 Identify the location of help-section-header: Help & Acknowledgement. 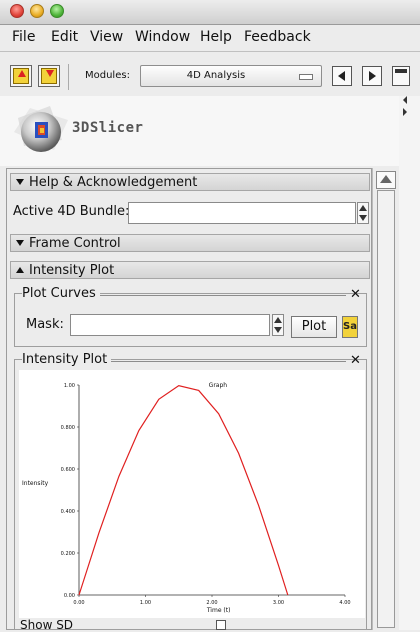
(190, 182).